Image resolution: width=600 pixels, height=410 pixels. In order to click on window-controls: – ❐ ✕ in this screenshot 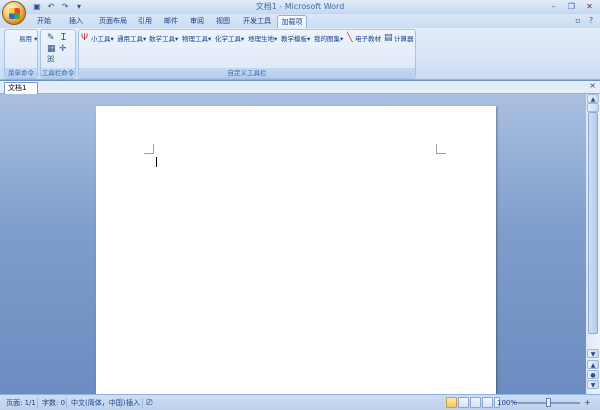, I will do `click(571, 6)`.